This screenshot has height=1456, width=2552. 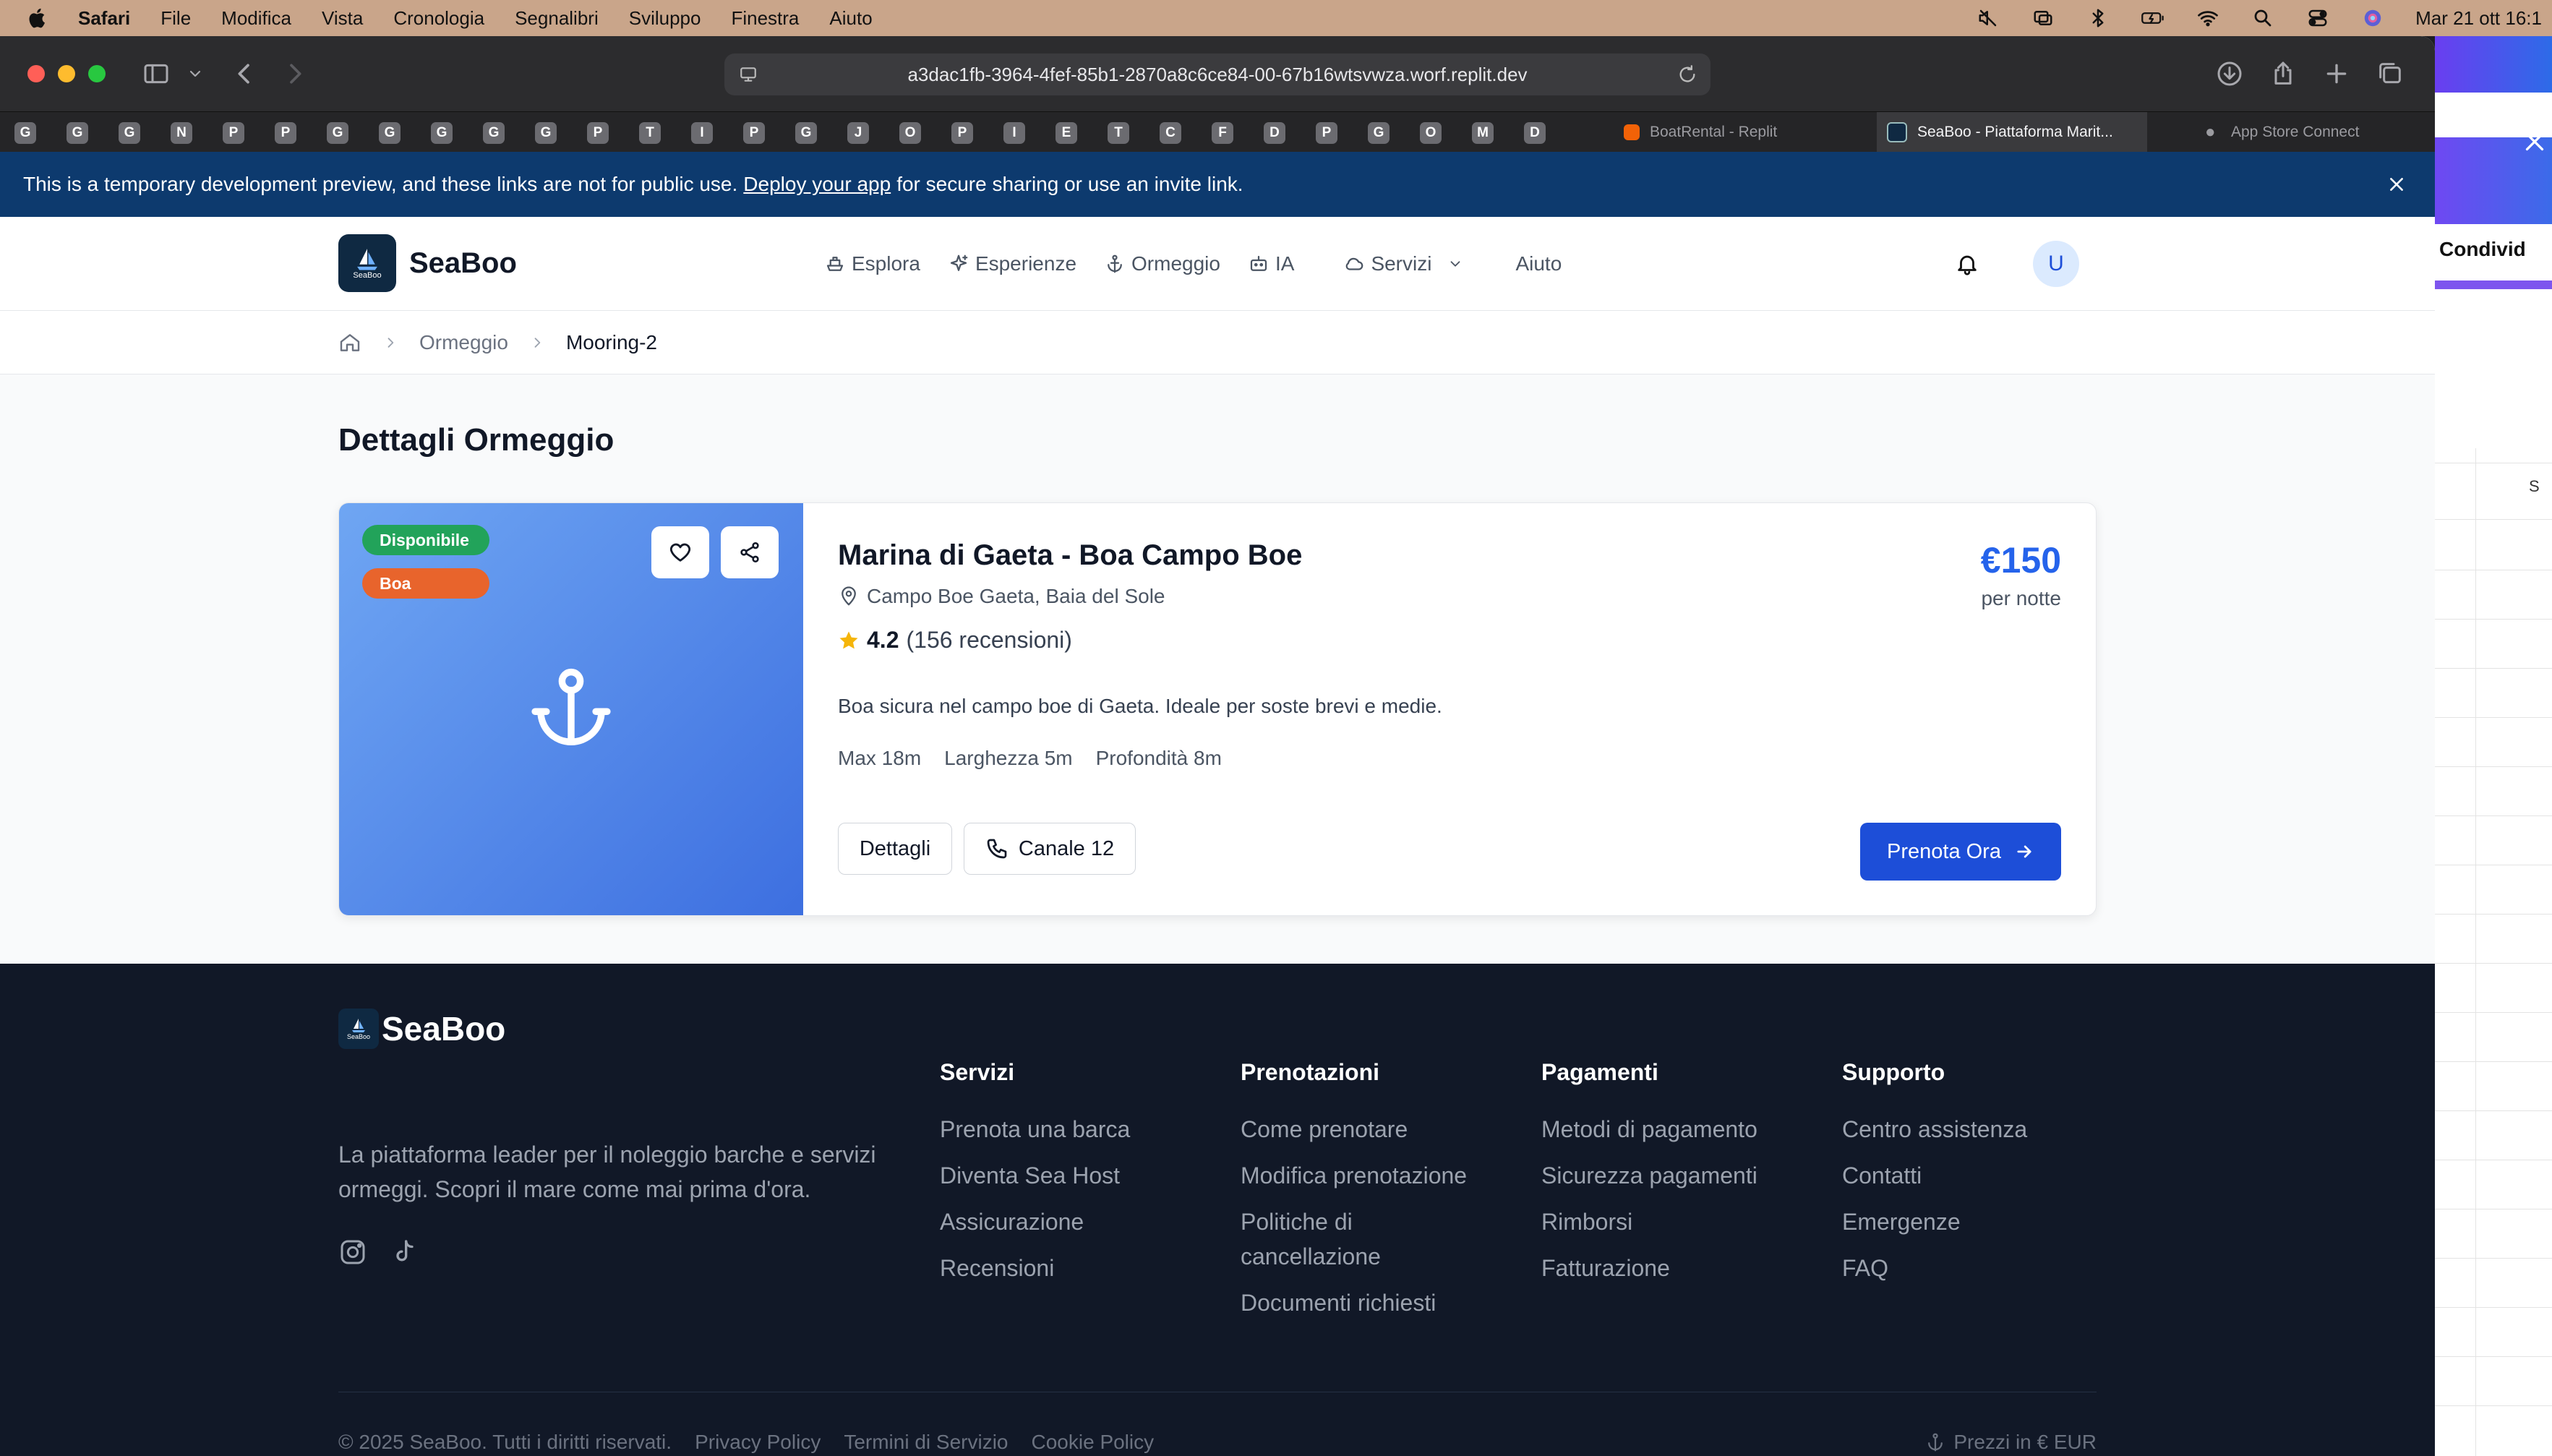 I want to click on tiktok-icon, so click(x=404, y=1252).